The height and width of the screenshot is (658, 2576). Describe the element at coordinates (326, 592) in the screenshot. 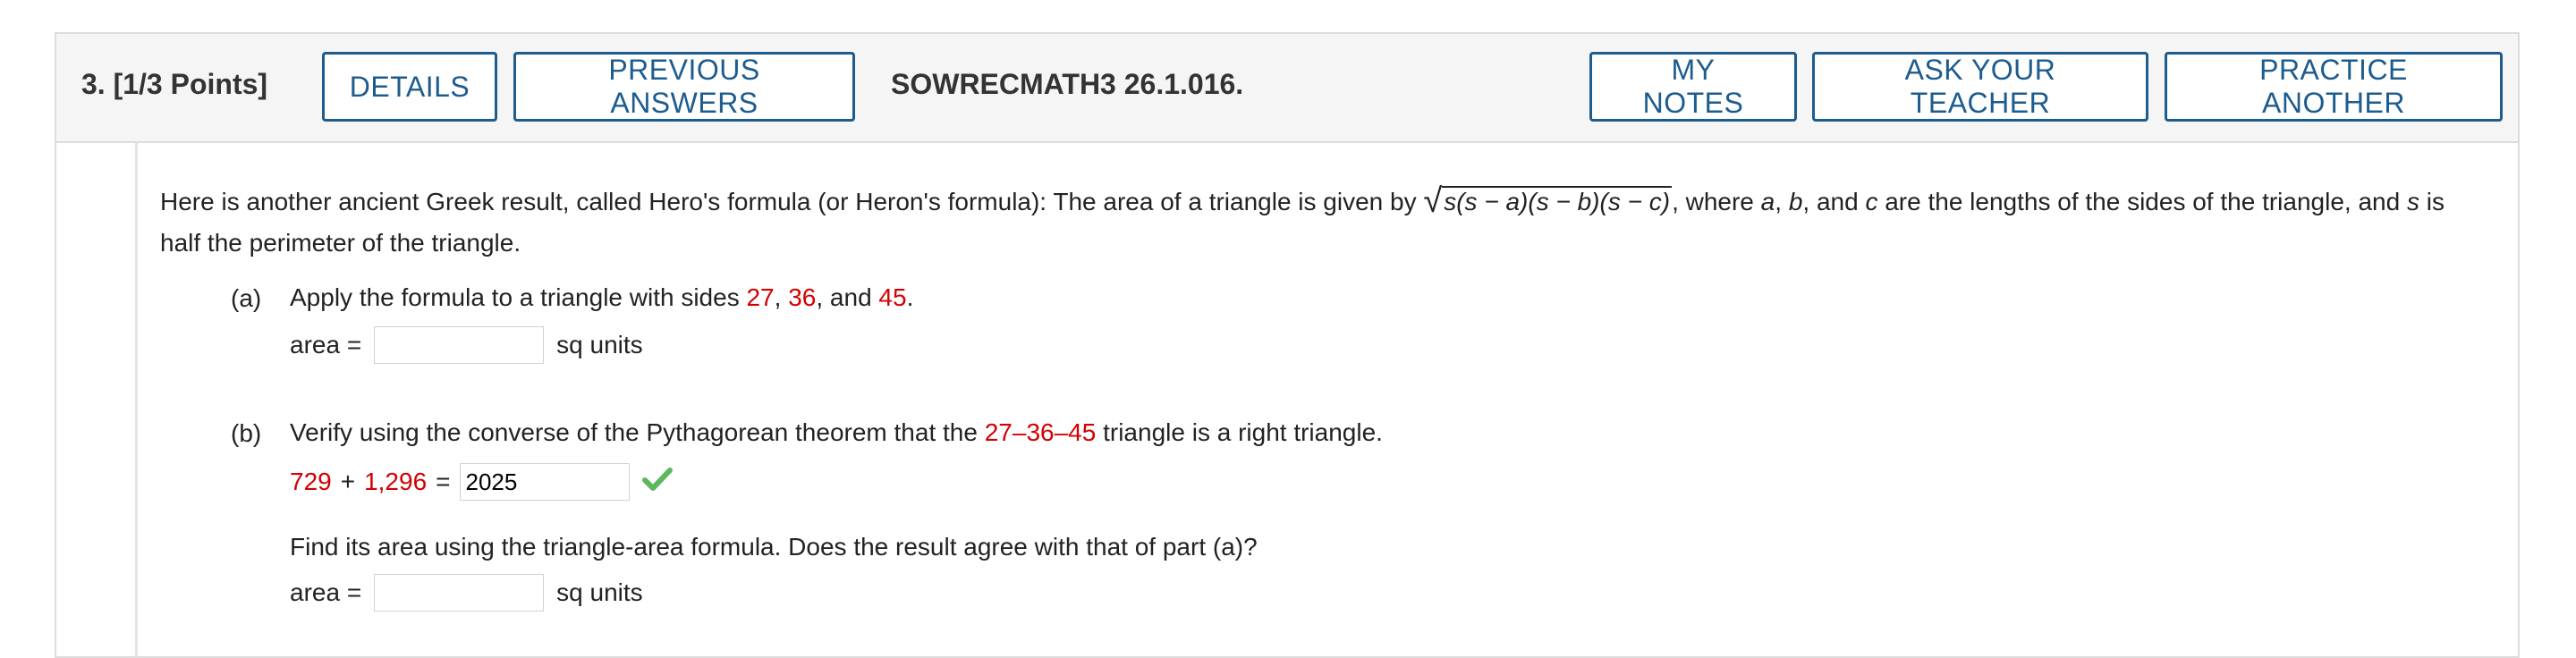

I see `part-b-area-label: area =` at that location.